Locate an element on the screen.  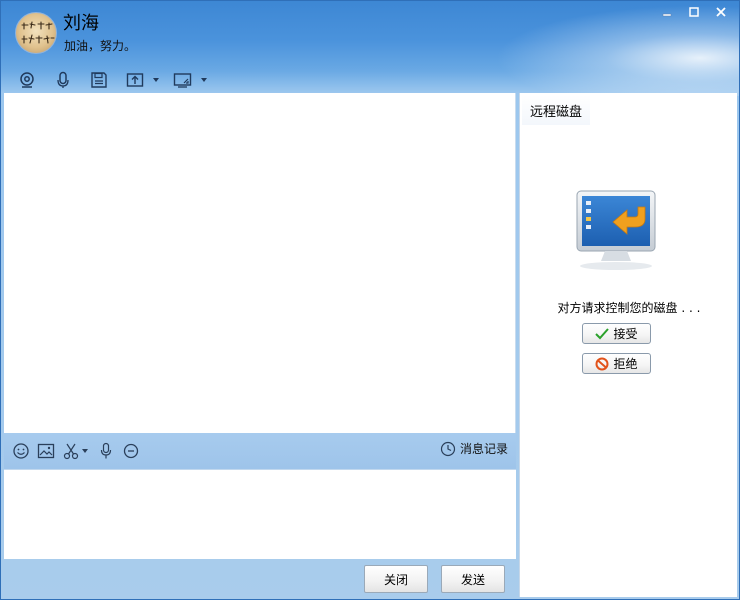
close-icon is located at coordinates (721, 12).